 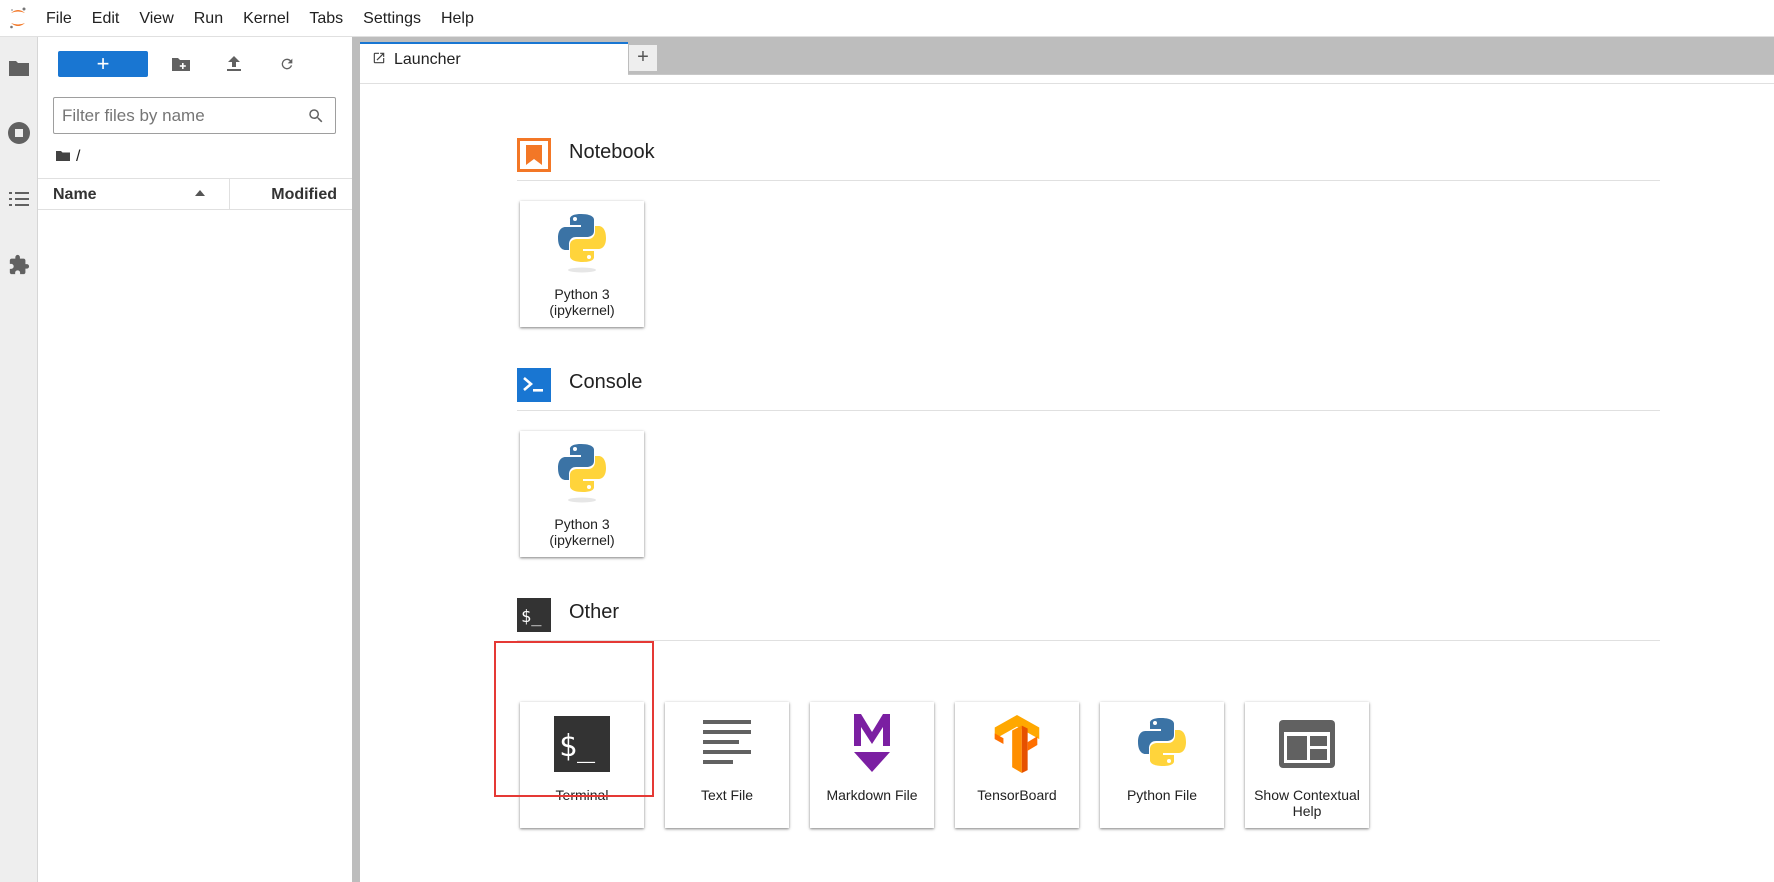 What do you see at coordinates (208, 18) in the screenshot?
I see `menu-run: Run` at bounding box center [208, 18].